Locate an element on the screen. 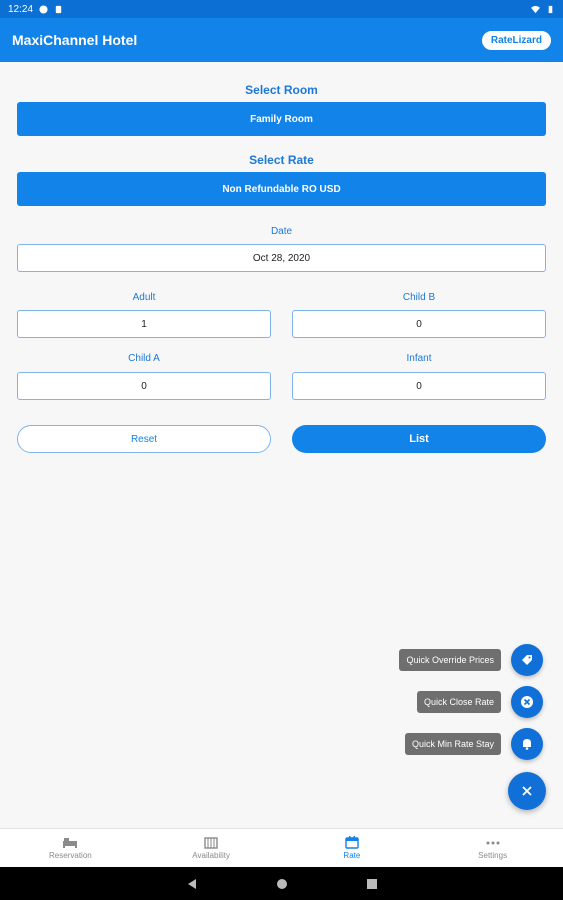 This screenshot has width=563, height=900. fab-label-min-rate-stay: Quick Min Rate Stay is located at coordinates (452, 744).